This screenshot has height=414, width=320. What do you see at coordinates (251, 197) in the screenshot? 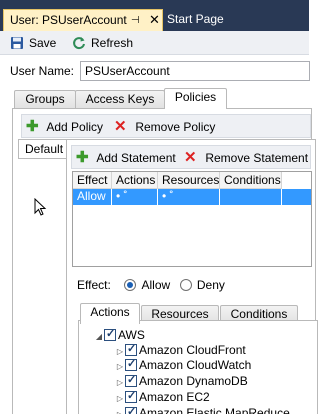
I see `cell-conditions` at bounding box center [251, 197].